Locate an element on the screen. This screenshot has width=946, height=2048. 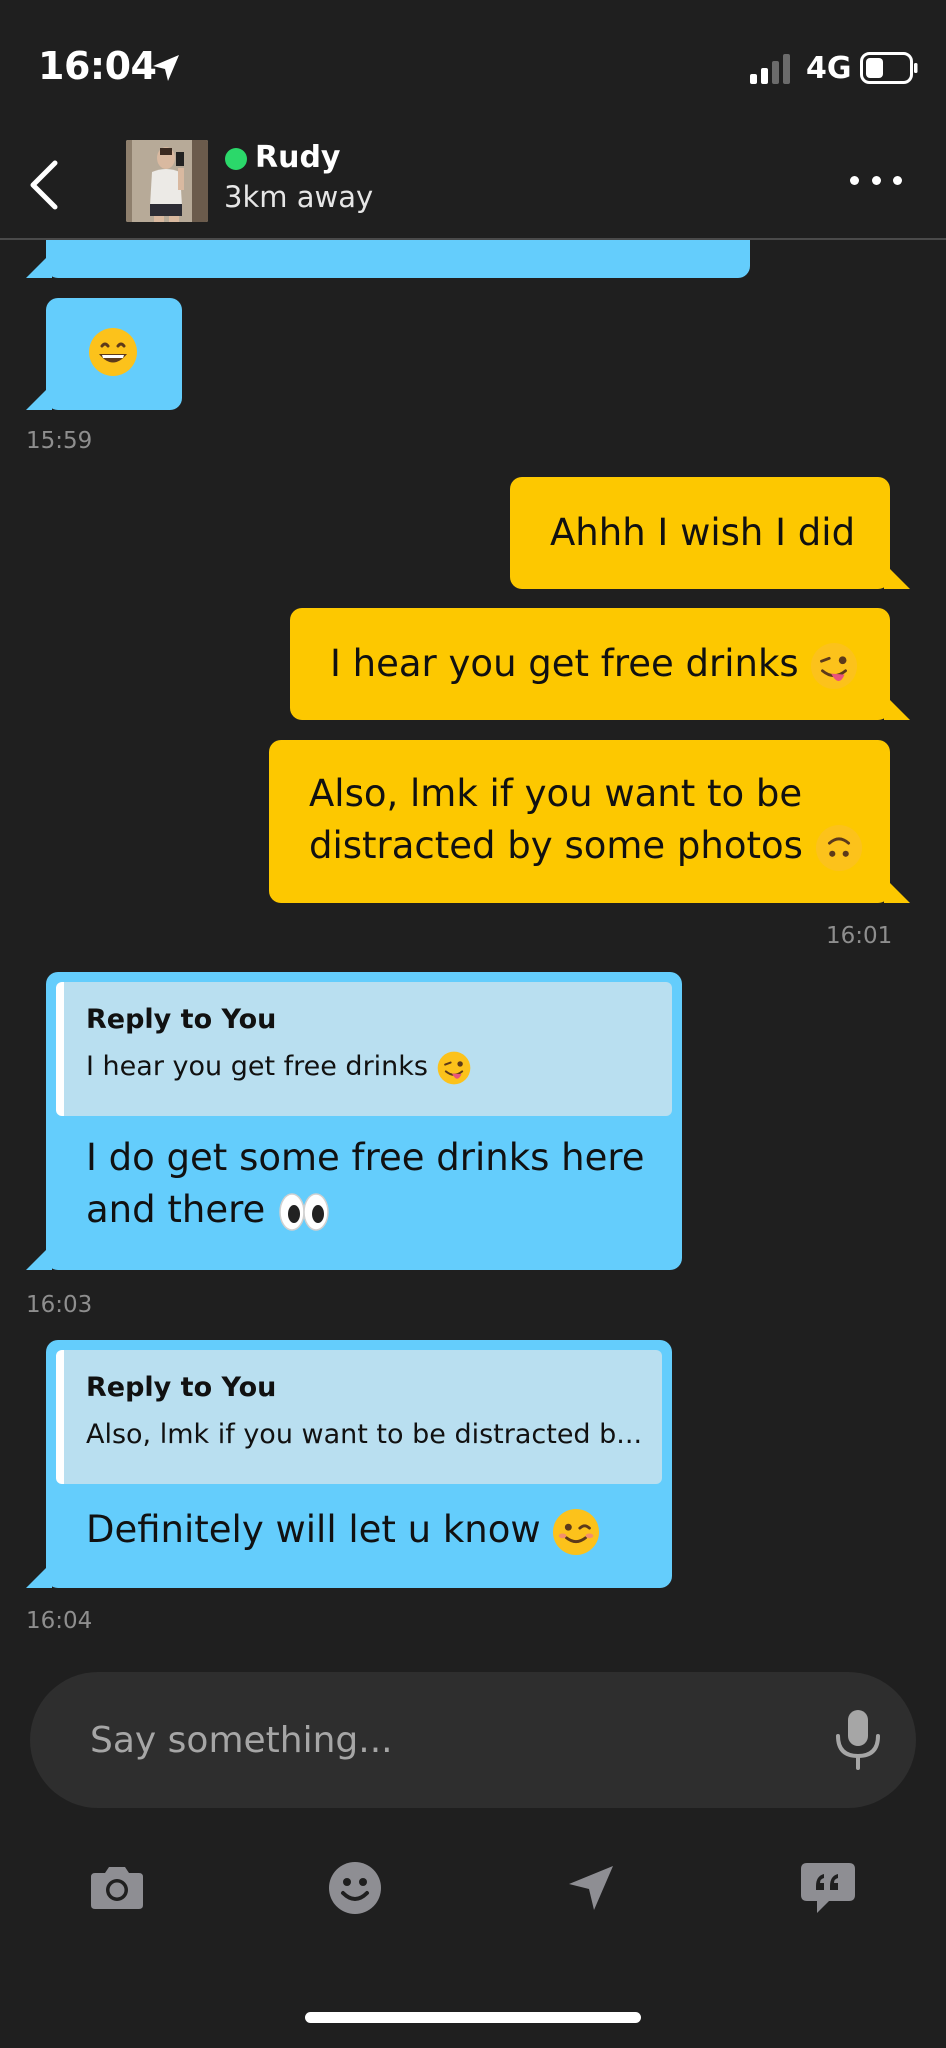
reply-quote-content: I hear you get free drinks is located at coordinates (257, 1066).